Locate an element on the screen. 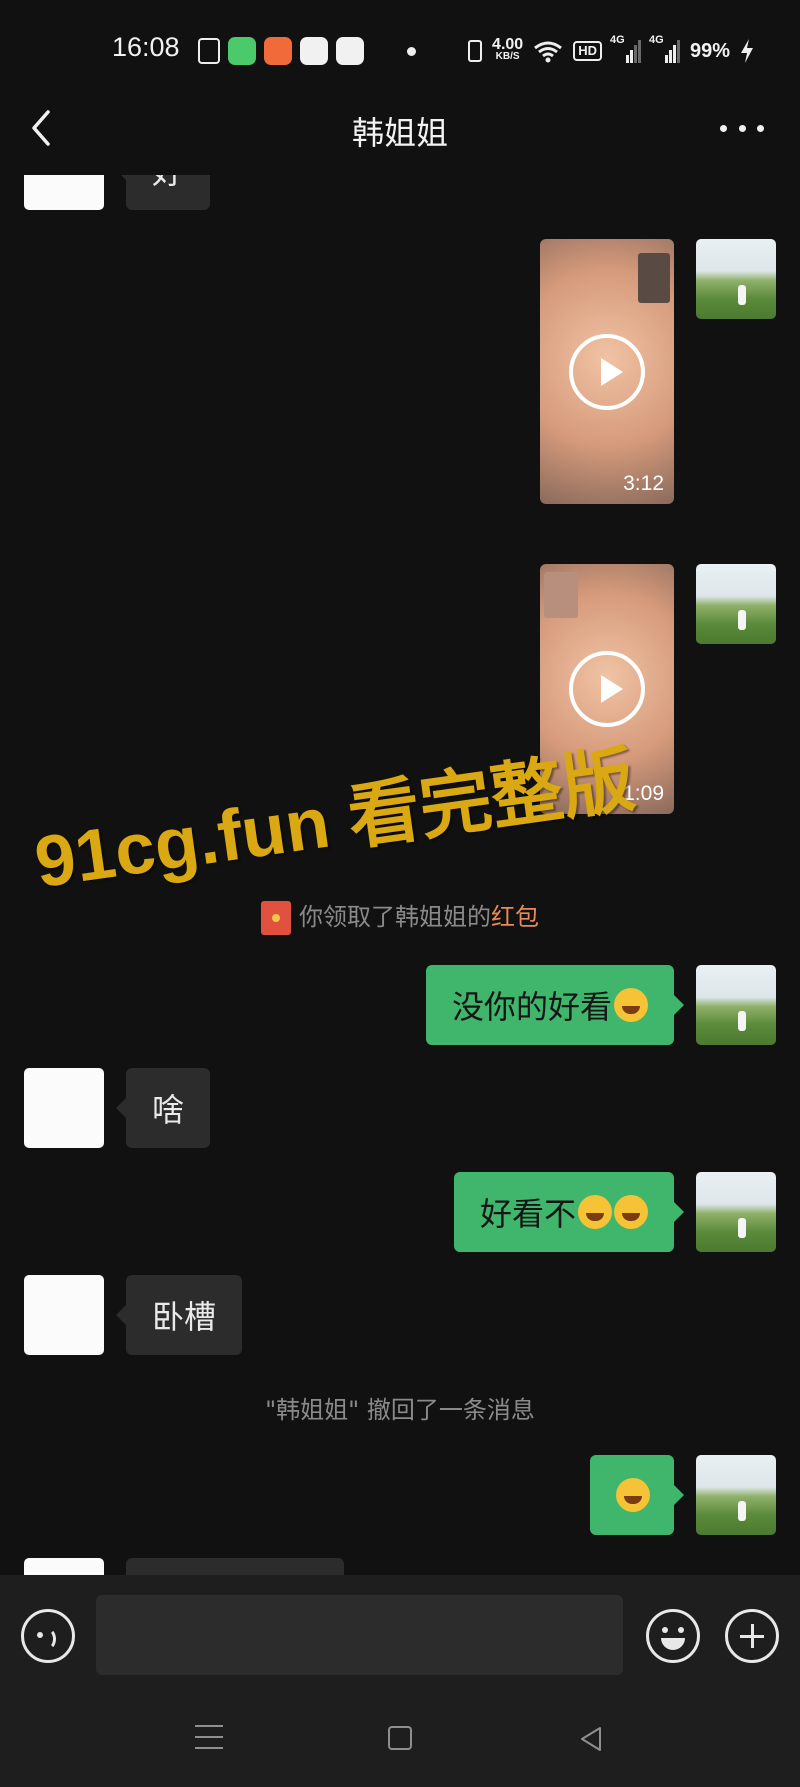 This screenshot has width=800, height=1787. outgoing-message is located at coordinates (637, 1495).